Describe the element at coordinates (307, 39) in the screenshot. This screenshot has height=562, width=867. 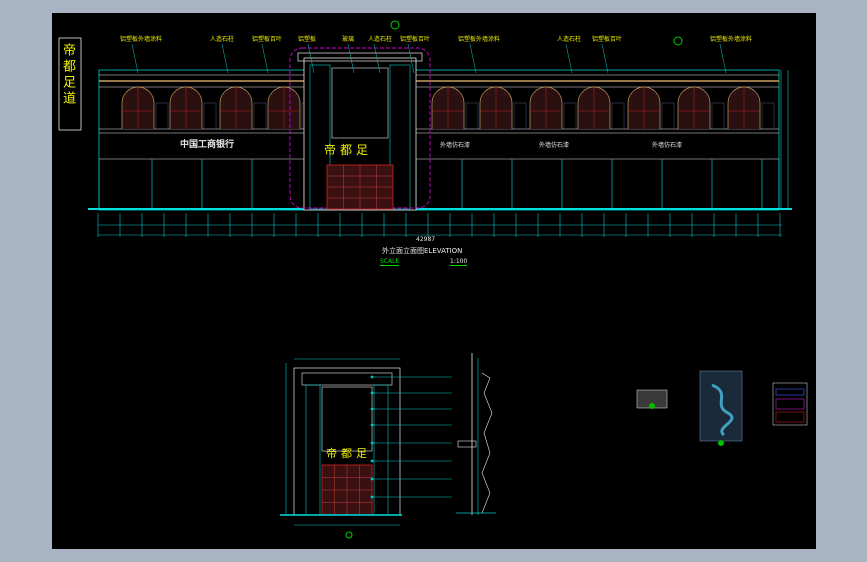
I see `annotation-4: 铝塑板` at that location.